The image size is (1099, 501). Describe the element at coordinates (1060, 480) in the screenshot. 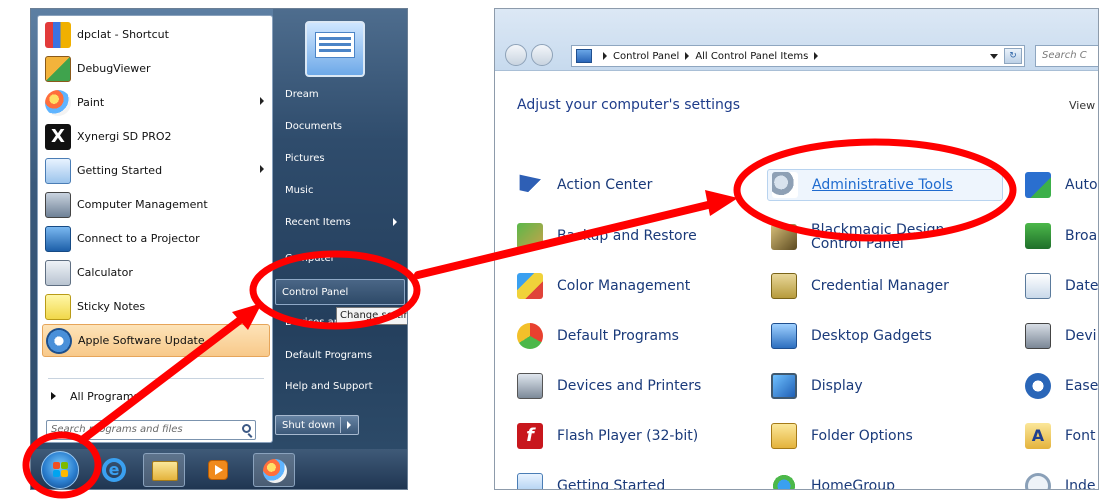

I see `cp-item-indexing: Inde` at that location.